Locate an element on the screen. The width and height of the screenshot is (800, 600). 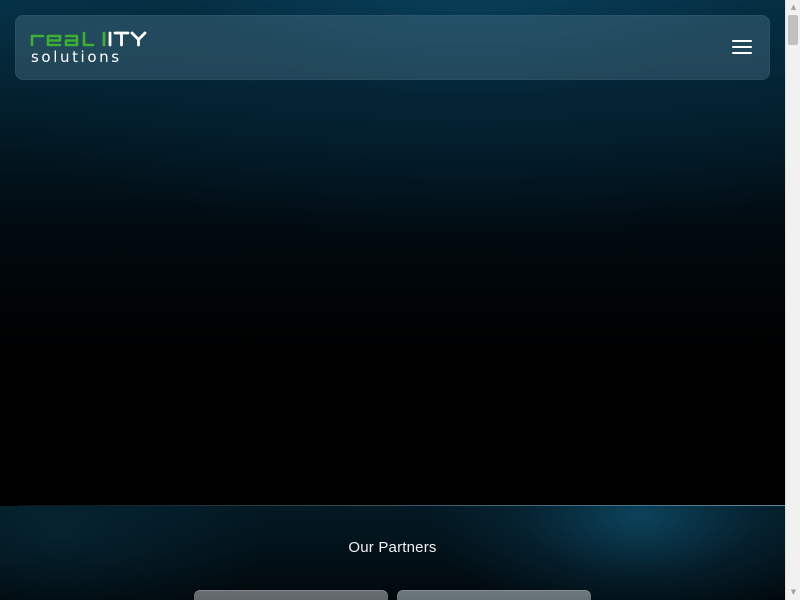
logo-graphic: solutions is located at coordinates (88, 48).